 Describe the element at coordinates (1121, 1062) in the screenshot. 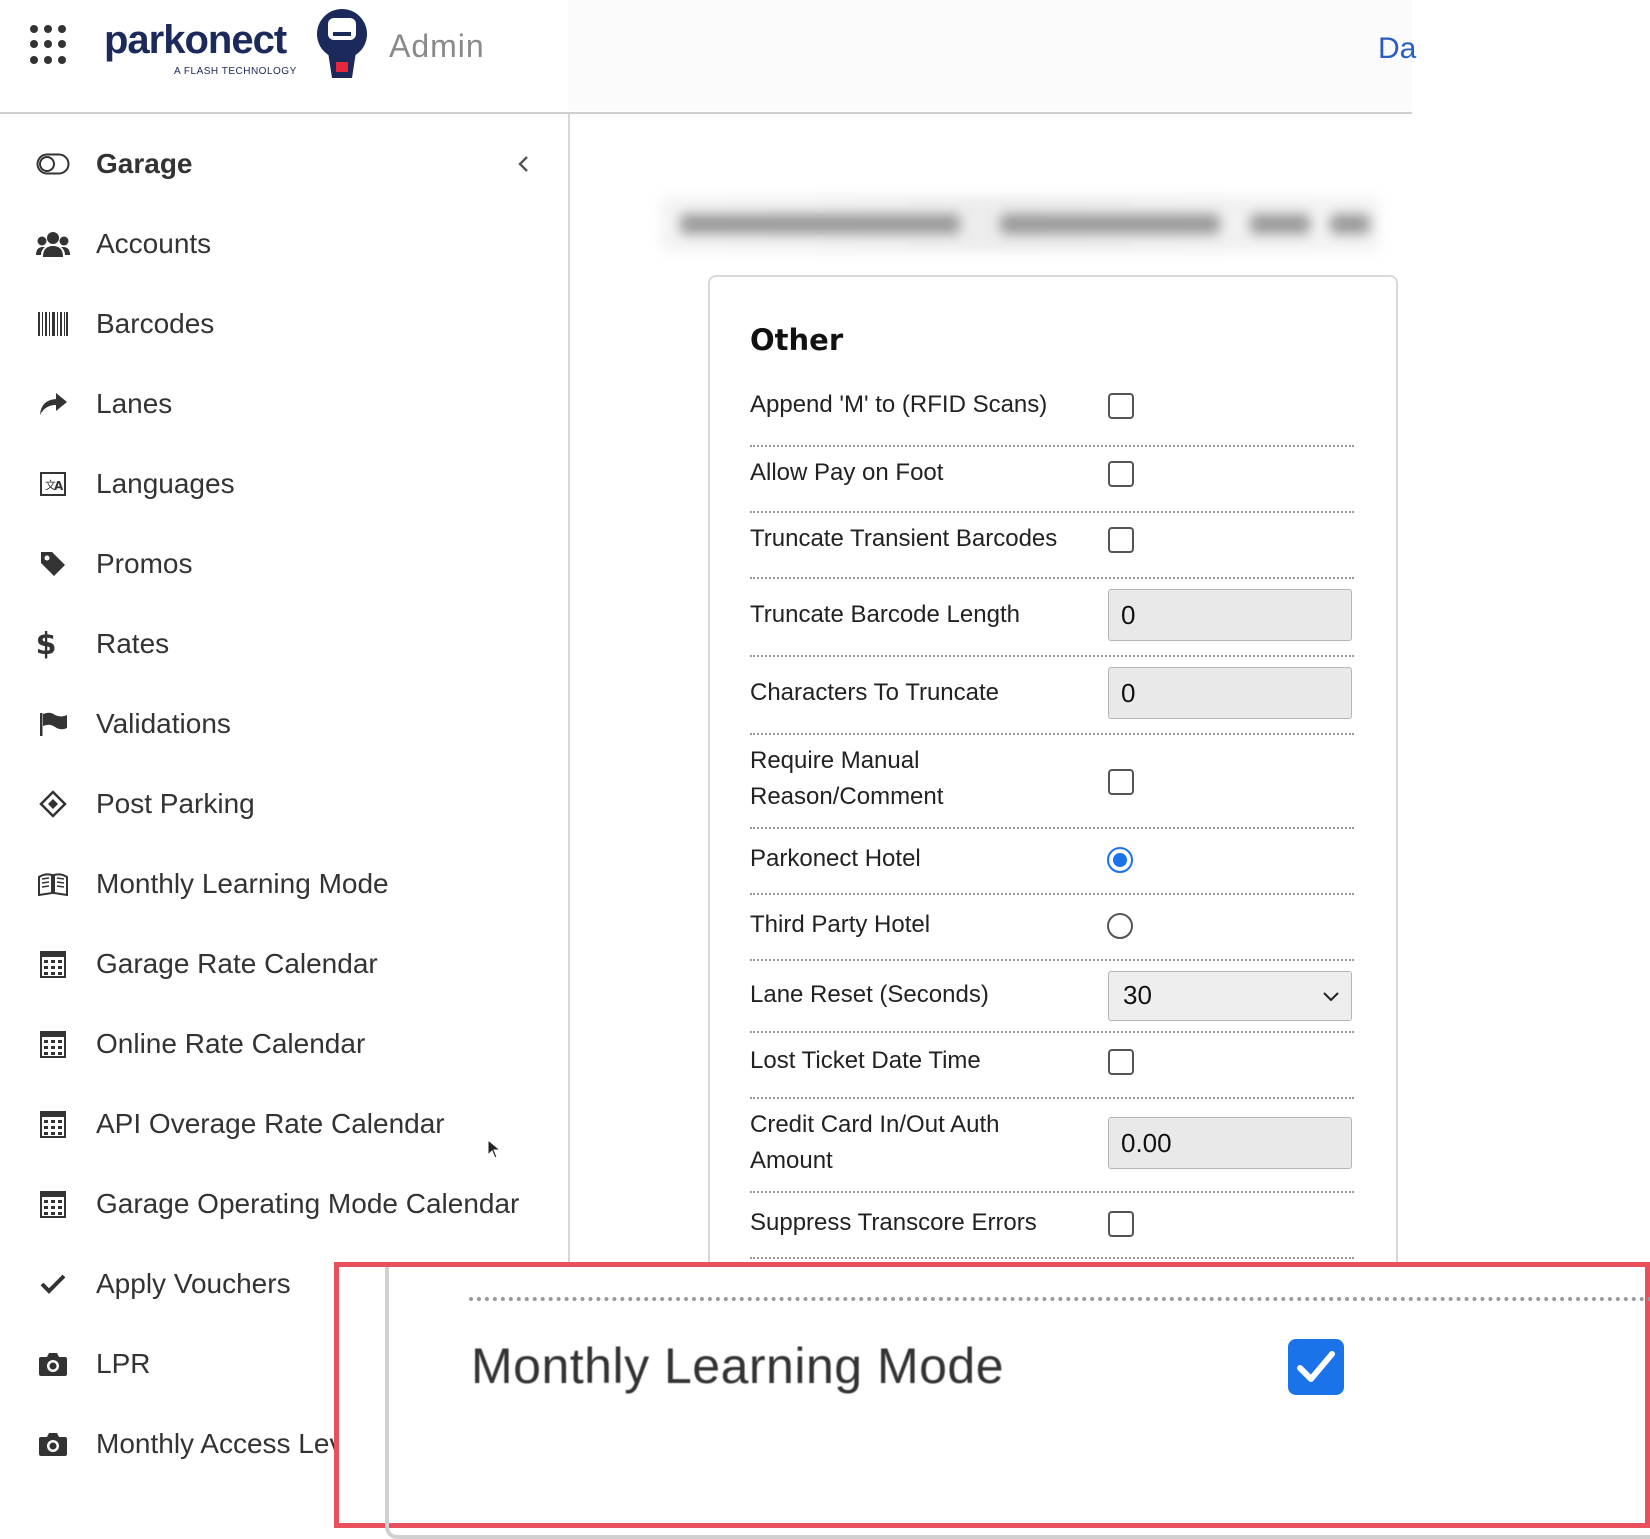

I see `lost-ticket-checkbox` at that location.